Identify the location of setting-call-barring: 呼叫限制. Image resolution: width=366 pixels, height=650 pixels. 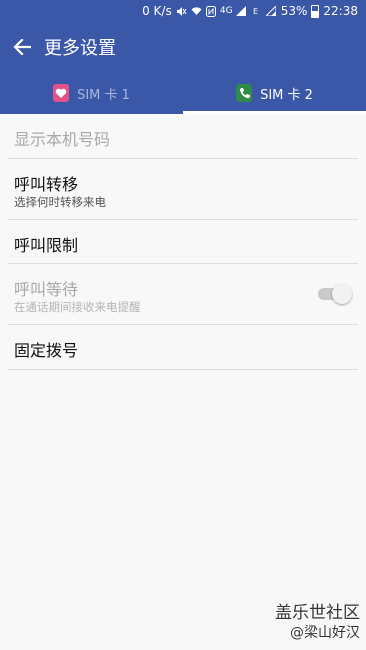
(183, 242).